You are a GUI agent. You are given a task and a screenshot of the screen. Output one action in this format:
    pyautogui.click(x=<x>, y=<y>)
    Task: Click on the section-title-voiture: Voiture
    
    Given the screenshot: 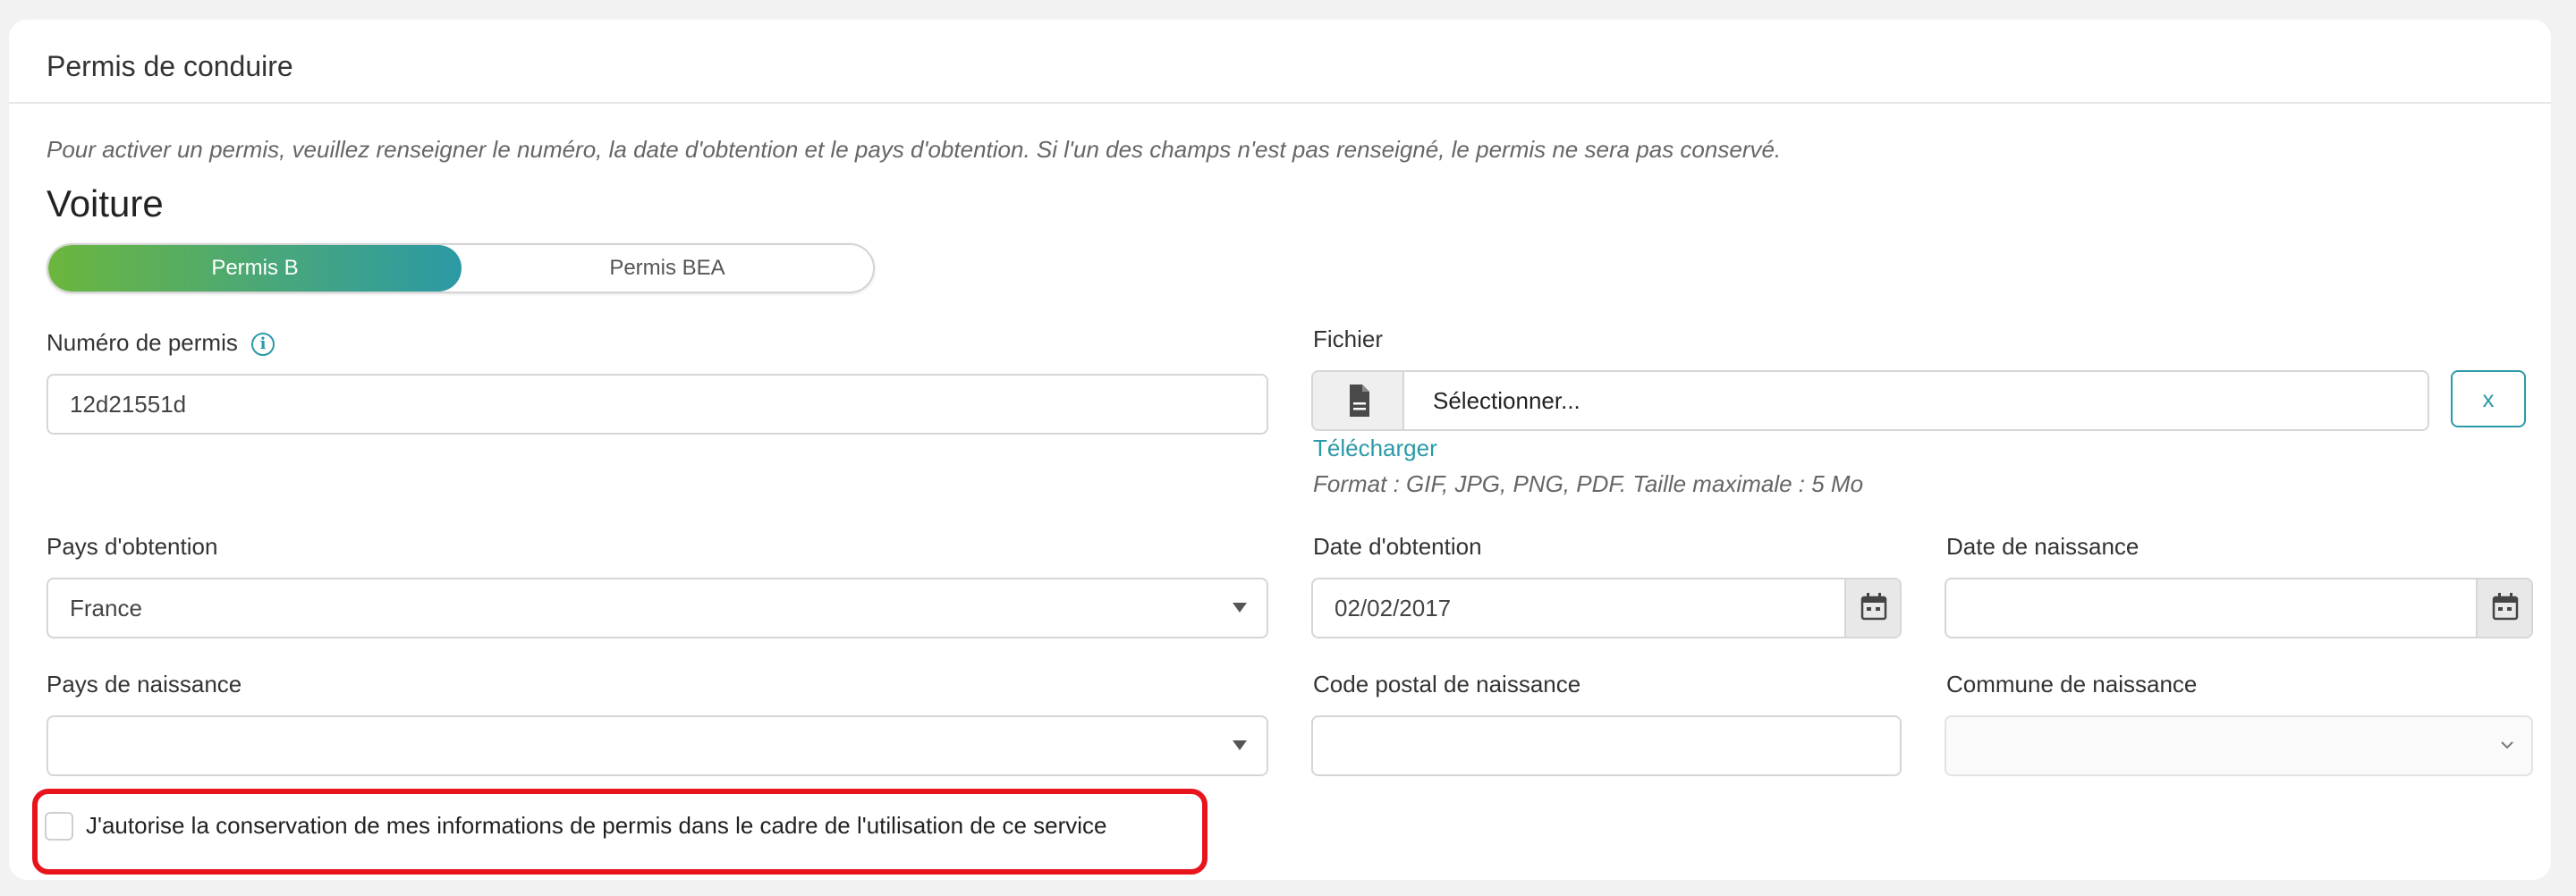 What is the action you would take?
    pyautogui.click(x=105, y=203)
    